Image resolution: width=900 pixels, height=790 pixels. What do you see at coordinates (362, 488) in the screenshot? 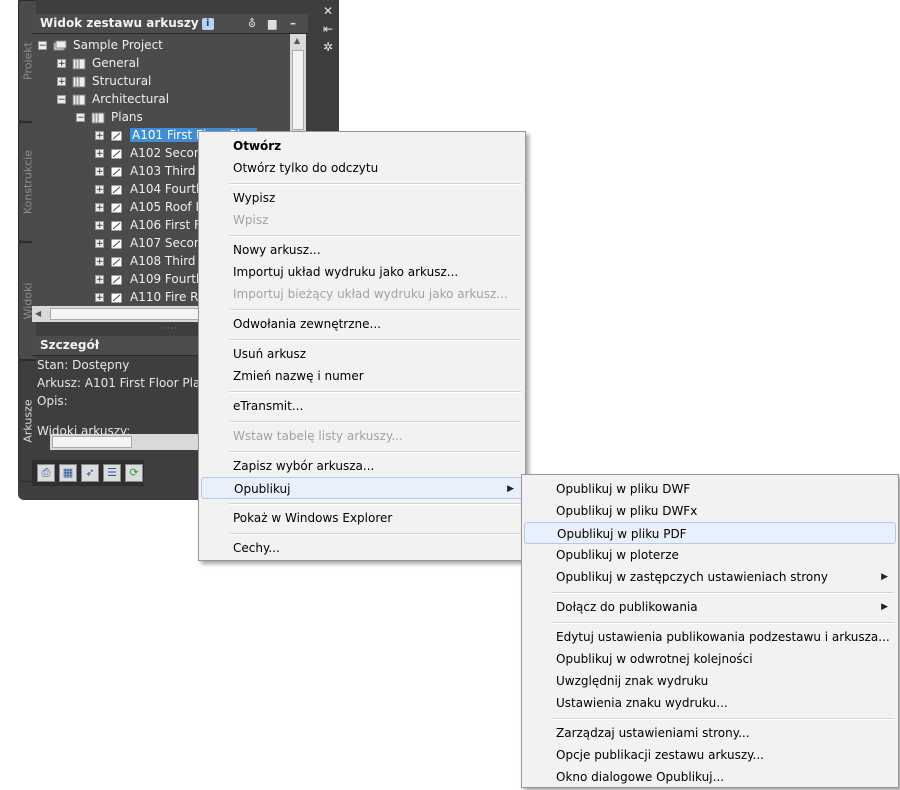
I see `menu-item-publish: Opublikuj ▶` at bounding box center [362, 488].